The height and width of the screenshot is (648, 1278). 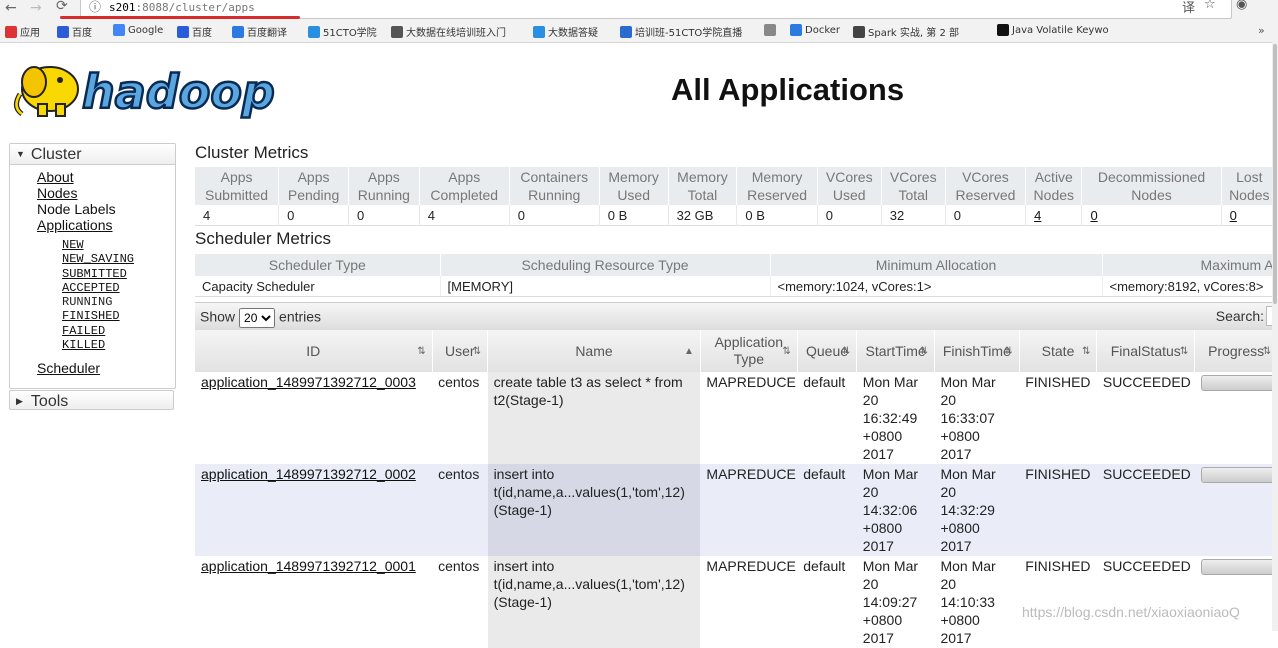 What do you see at coordinates (22, 31) in the screenshot?
I see `bookmark-item: 应用` at bounding box center [22, 31].